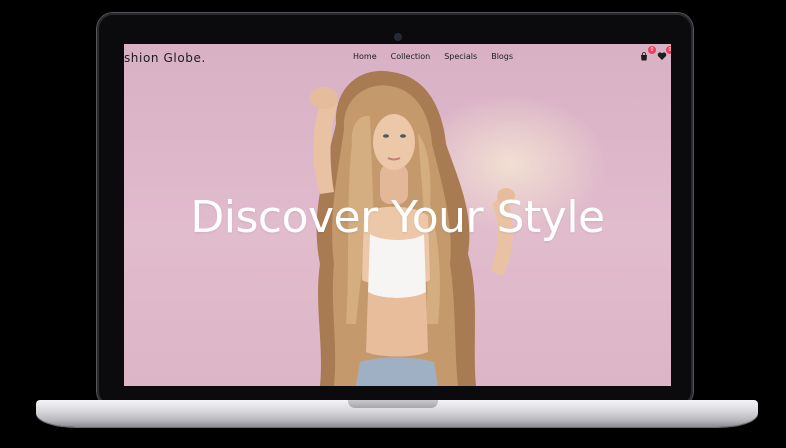 This screenshot has height=448, width=786. I want to click on wishlist-button: 0, so click(664, 53).